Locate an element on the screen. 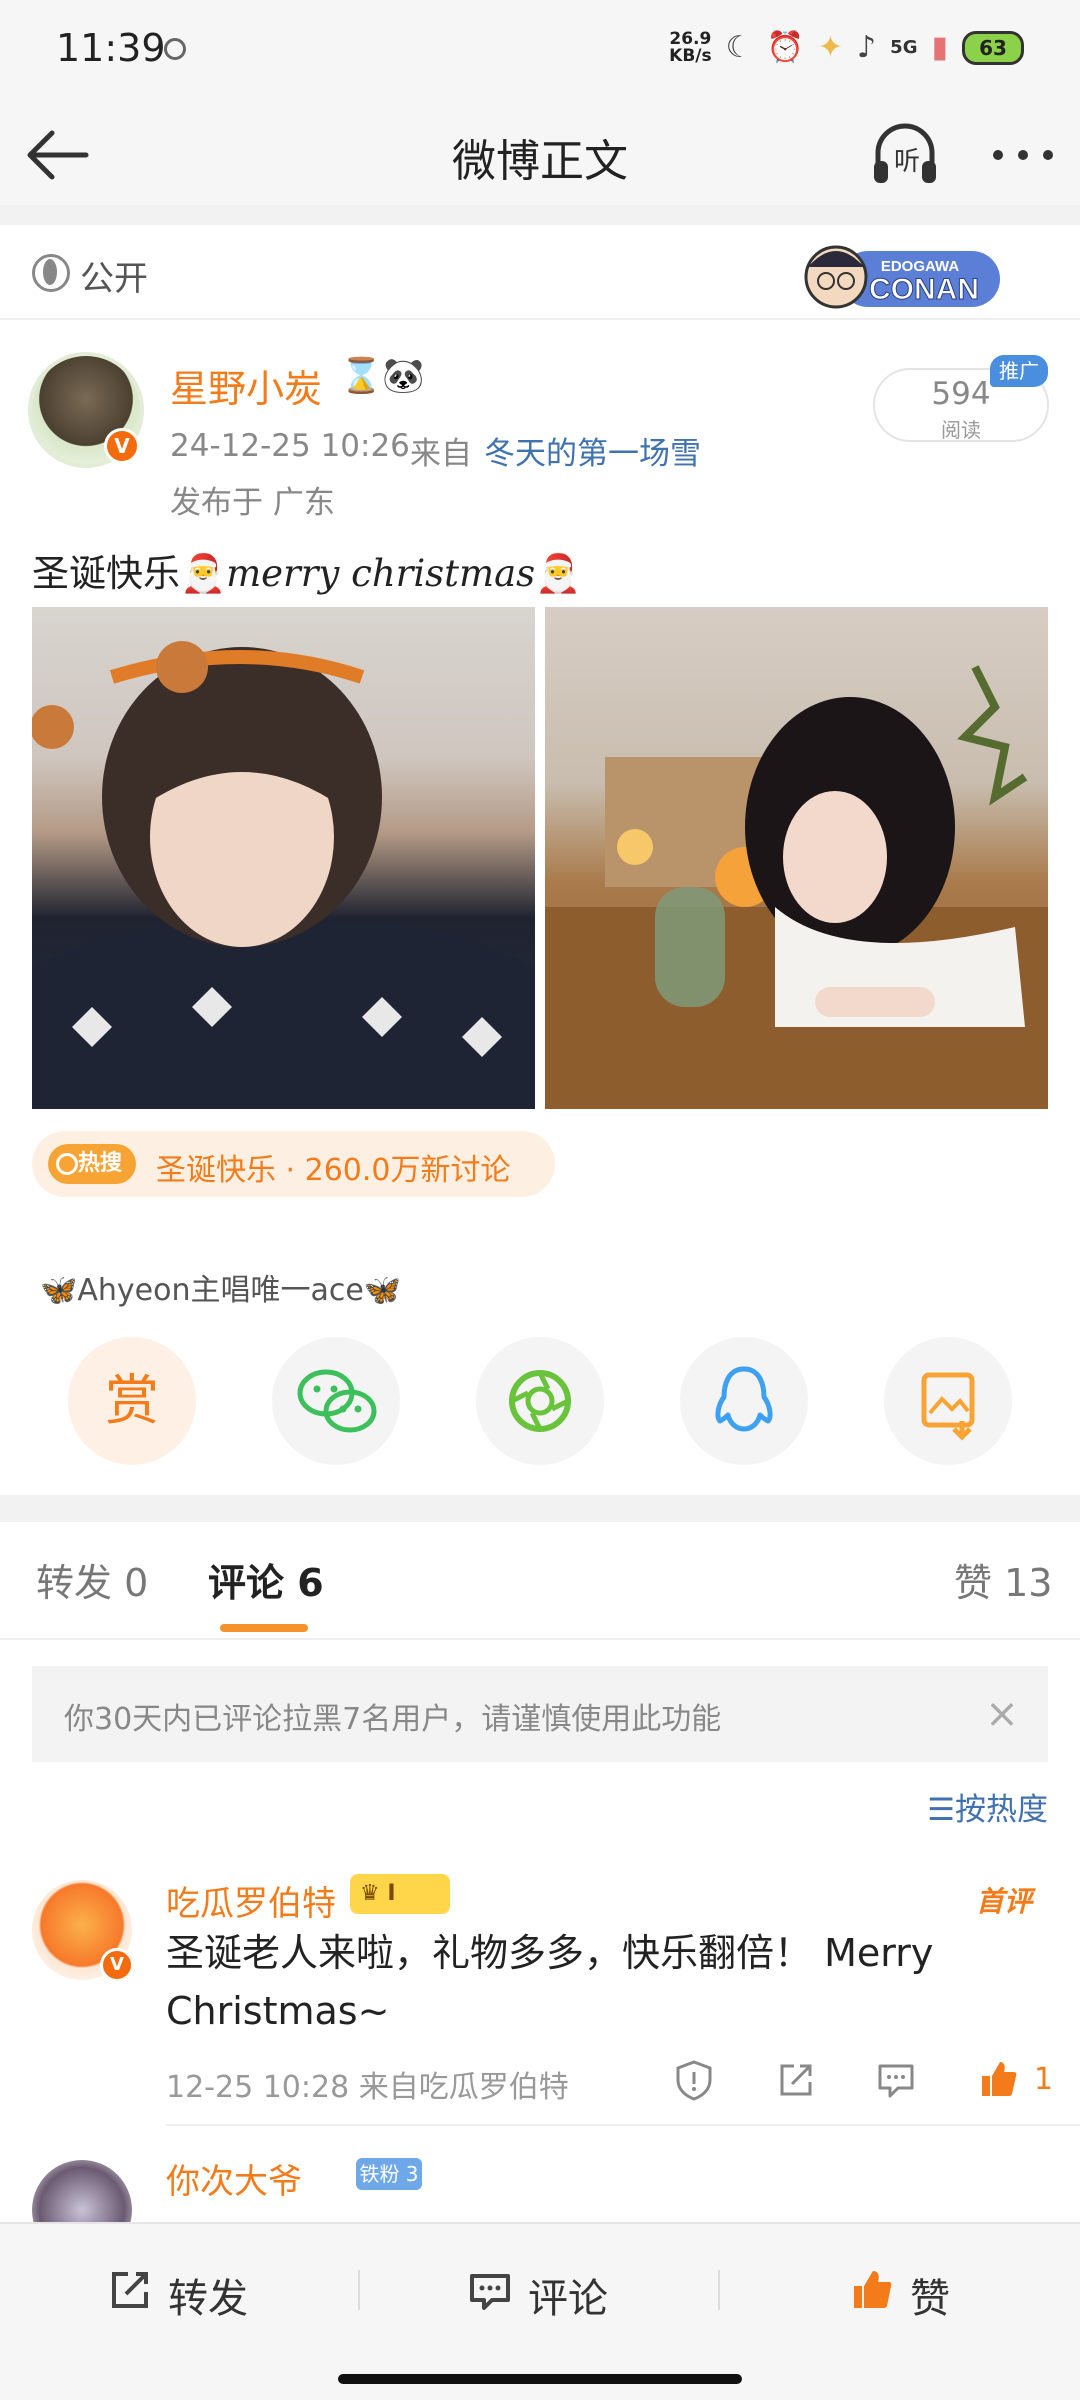  crown-level-badge: ♛ I is located at coordinates (400, 1894).